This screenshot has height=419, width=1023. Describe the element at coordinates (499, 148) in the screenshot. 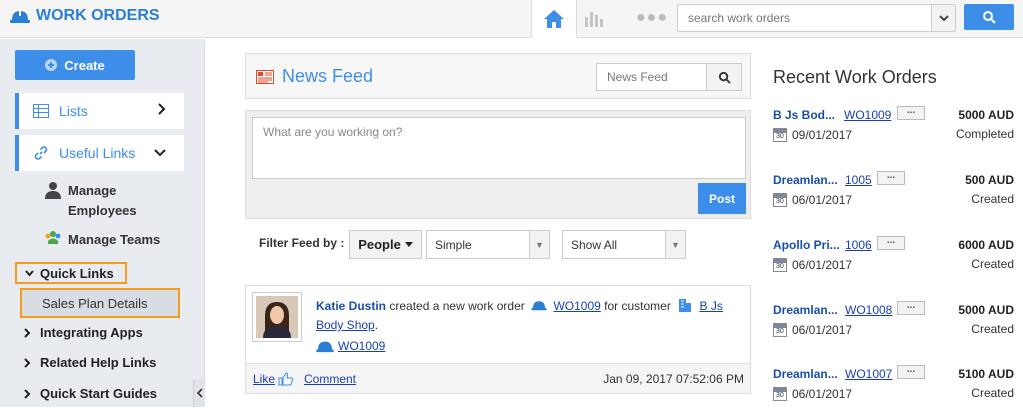

I see `compose-textarea: What are you working on?` at that location.